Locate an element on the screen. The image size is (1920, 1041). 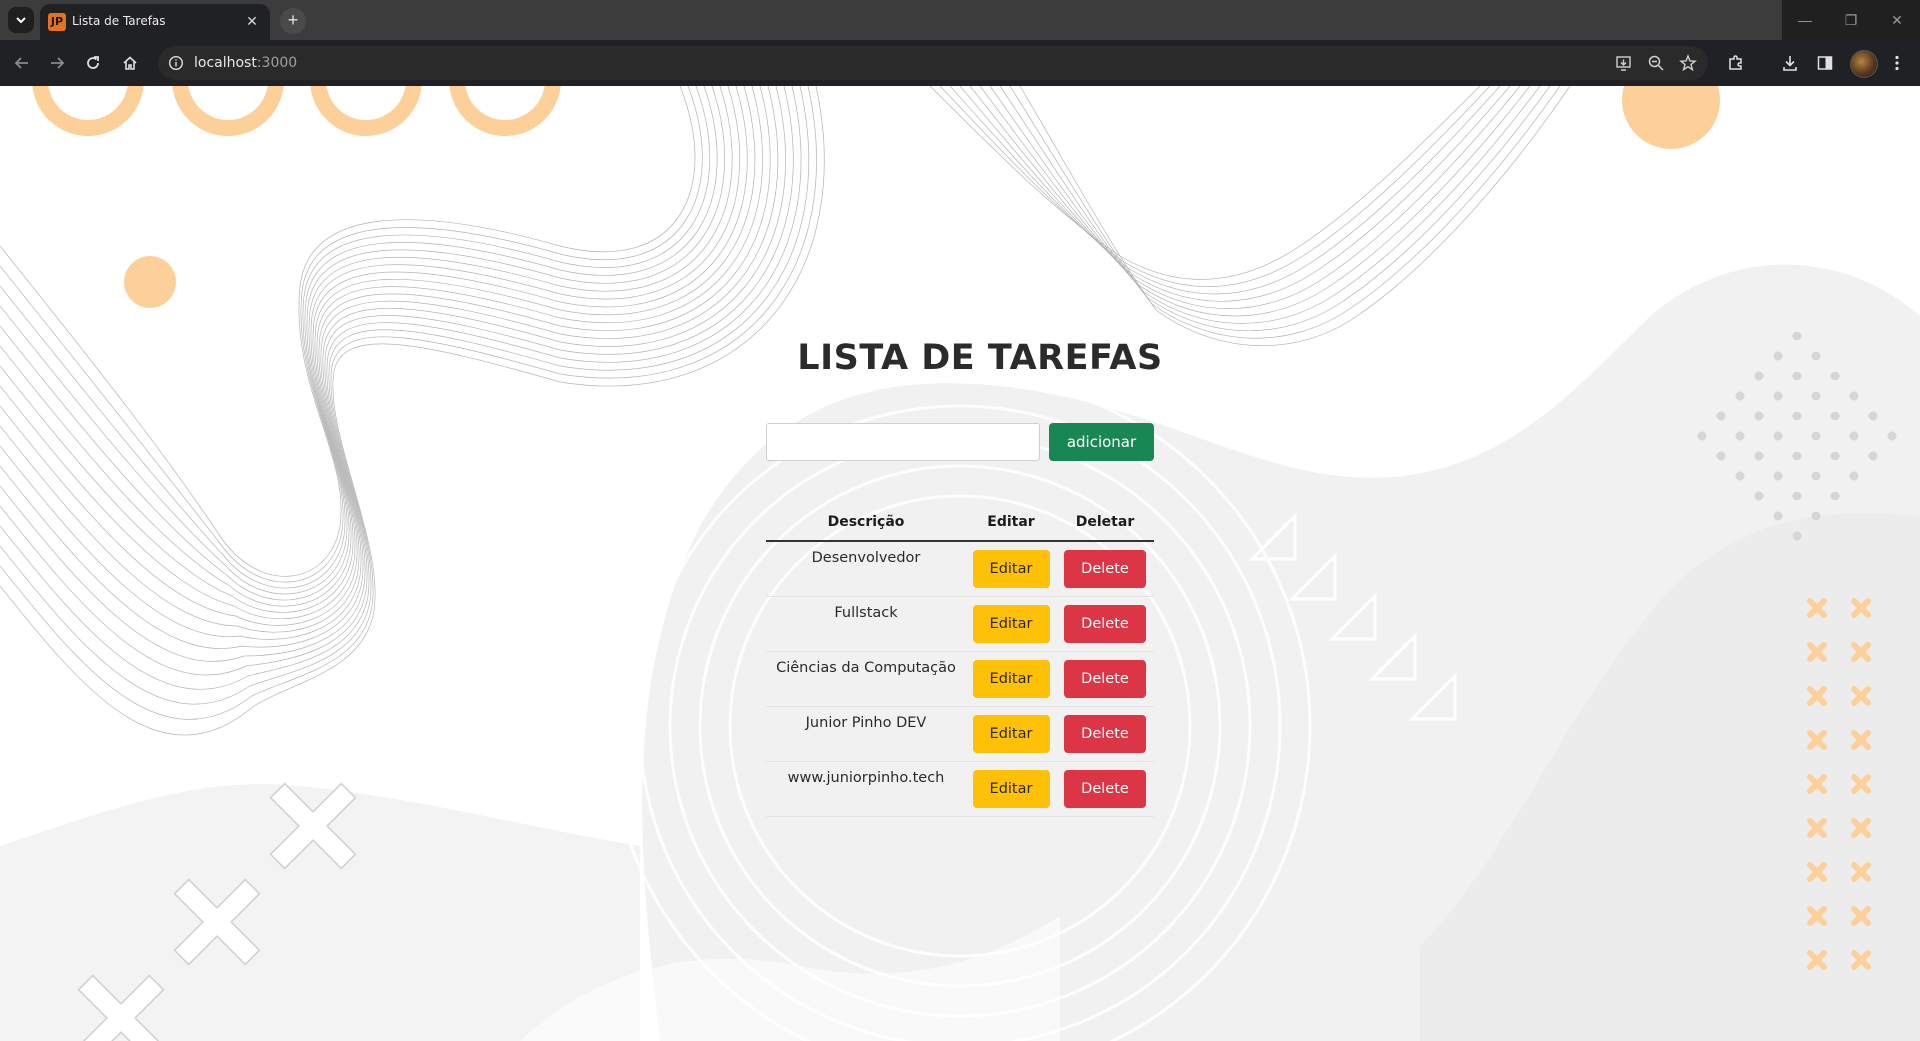
task-description: Fullstack is located at coordinates (866, 624).